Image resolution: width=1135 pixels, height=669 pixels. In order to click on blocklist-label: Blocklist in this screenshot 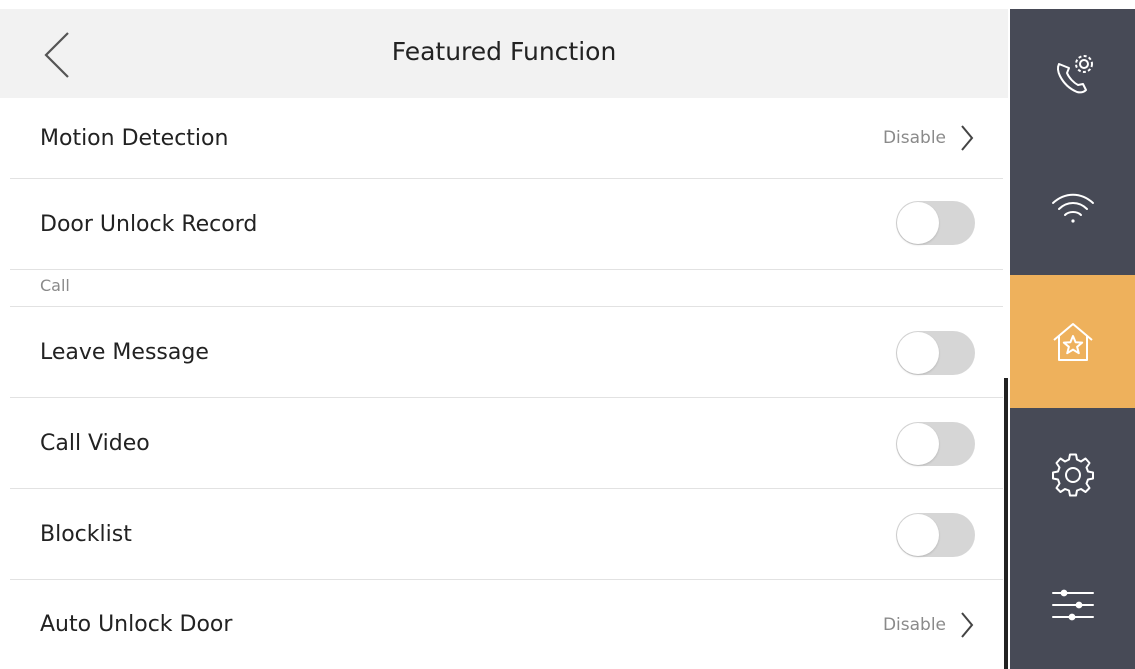, I will do `click(86, 534)`.